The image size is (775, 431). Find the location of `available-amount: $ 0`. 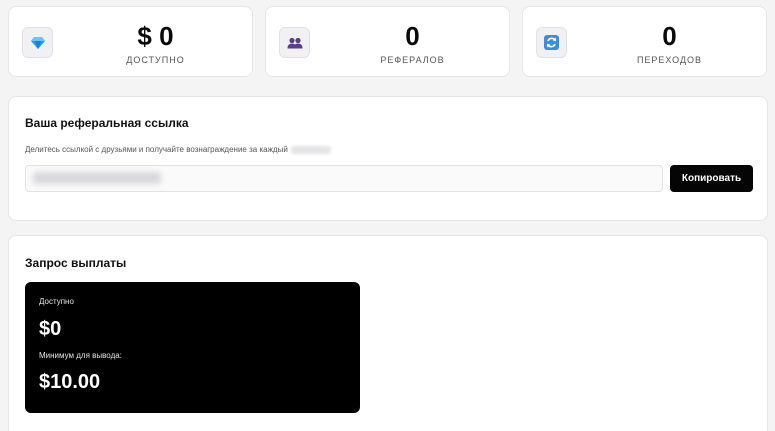

available-amount: $ 0 is located at coordinates (155, 36).